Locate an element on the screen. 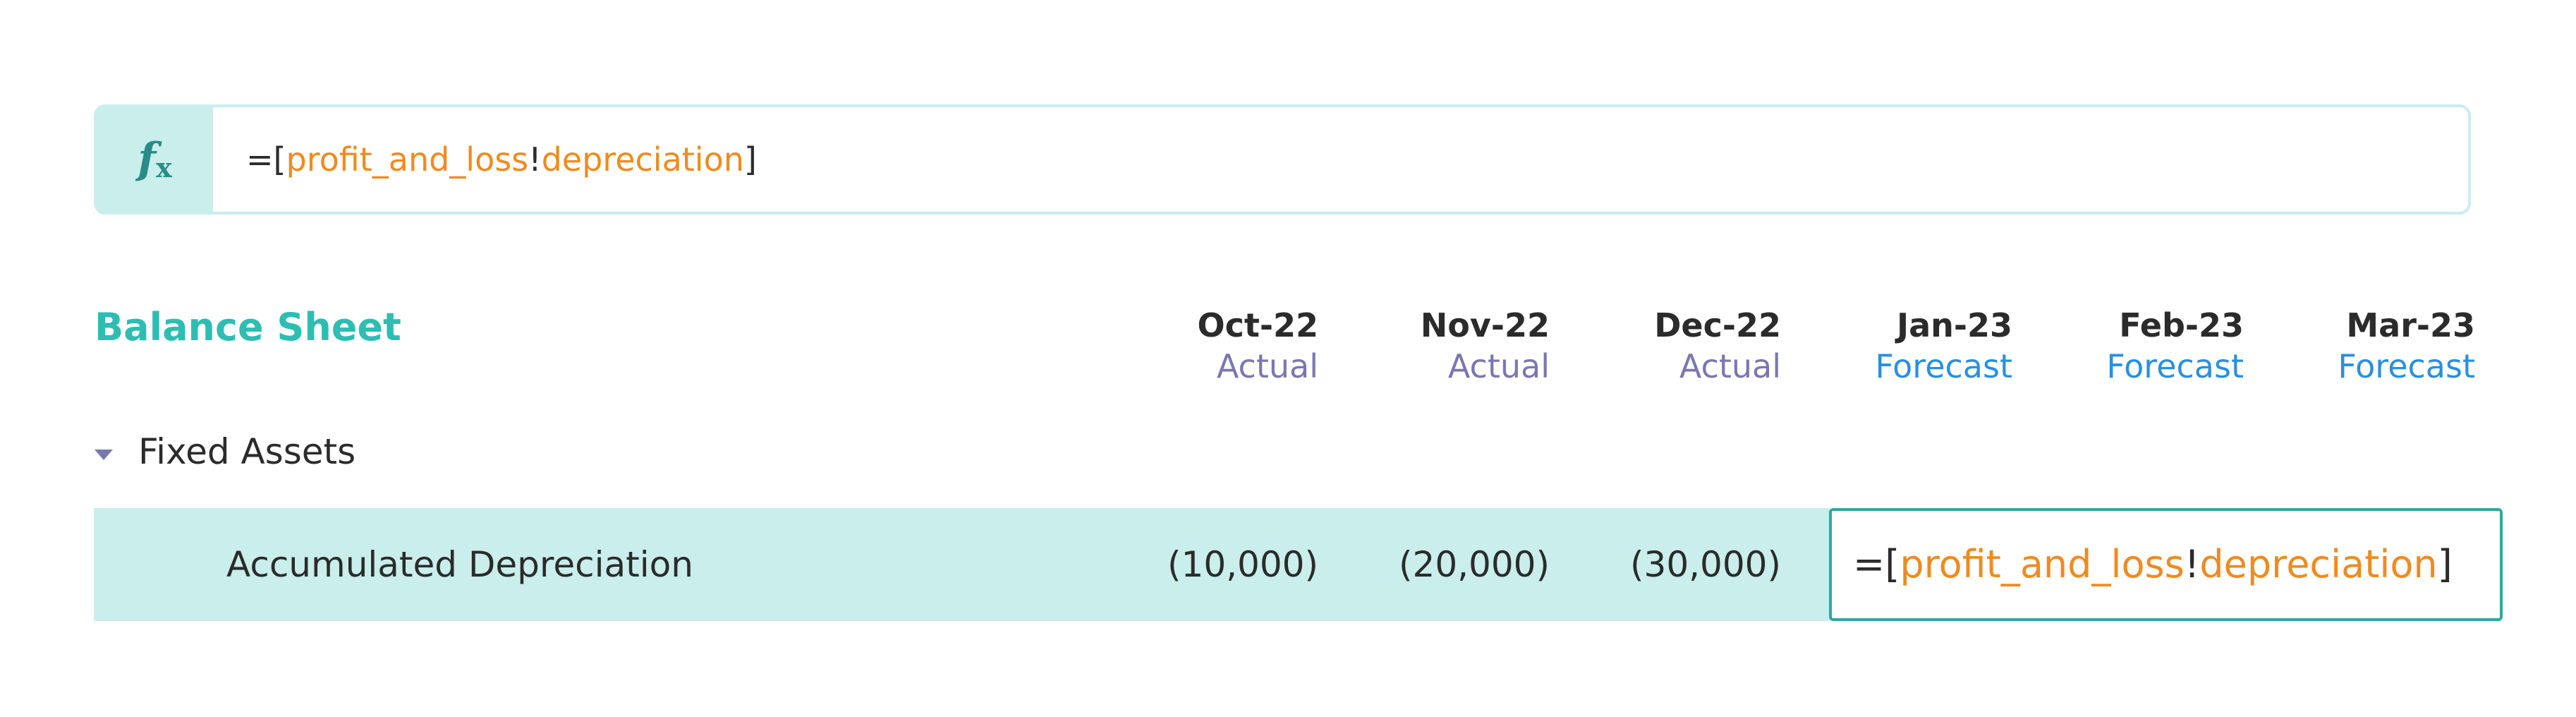 The width and height of the screenshot is (2576, 717). period-header-feb-23: Feb-23 Forecast is located at coordinates (2131, 346).